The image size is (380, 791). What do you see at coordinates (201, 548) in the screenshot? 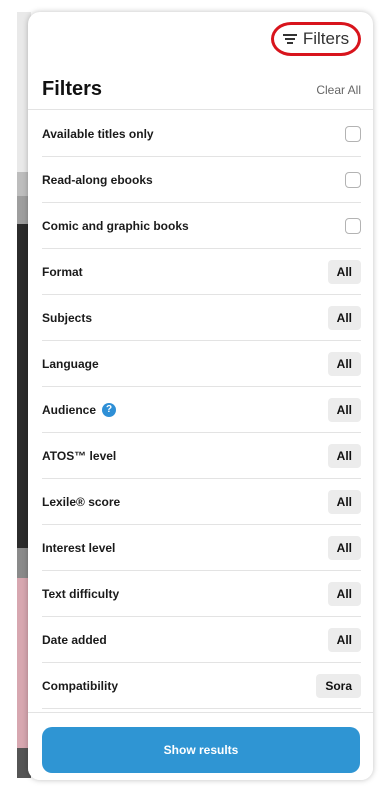
I see `filter-row-interest: Interest level All` at bounding box center [201, 548].